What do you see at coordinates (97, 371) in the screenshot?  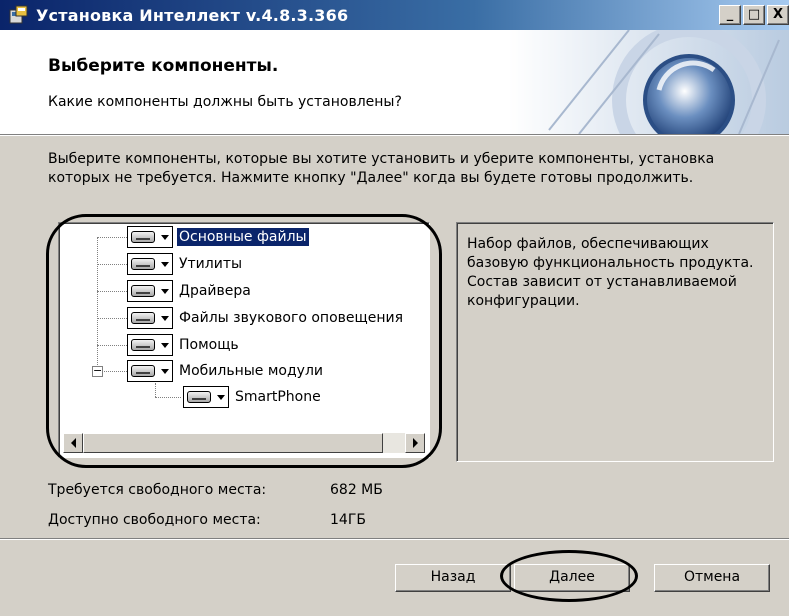 I see `collapse-icon: −` at bounding box center [97, 371].